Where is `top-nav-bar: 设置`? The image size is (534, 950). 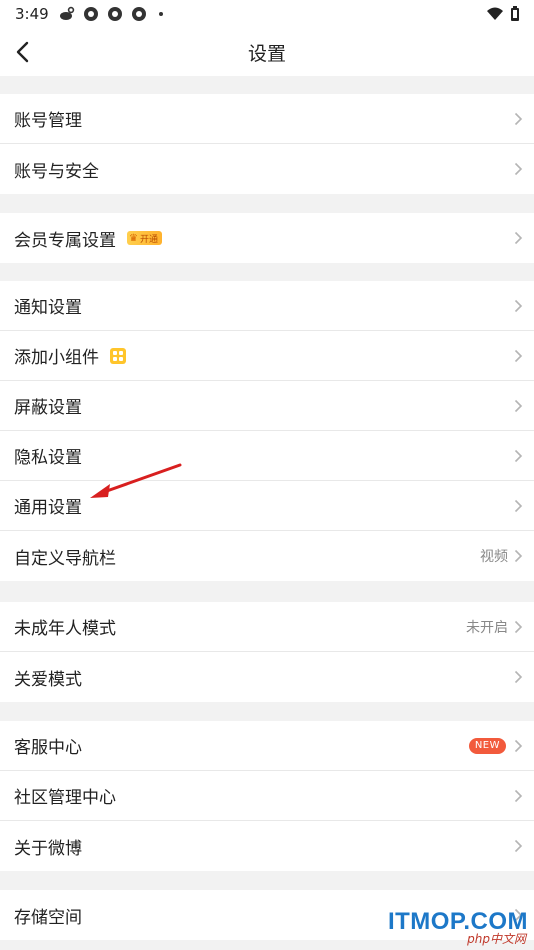
top-nav-bar: 设置 is located at coordinates (267, 52).